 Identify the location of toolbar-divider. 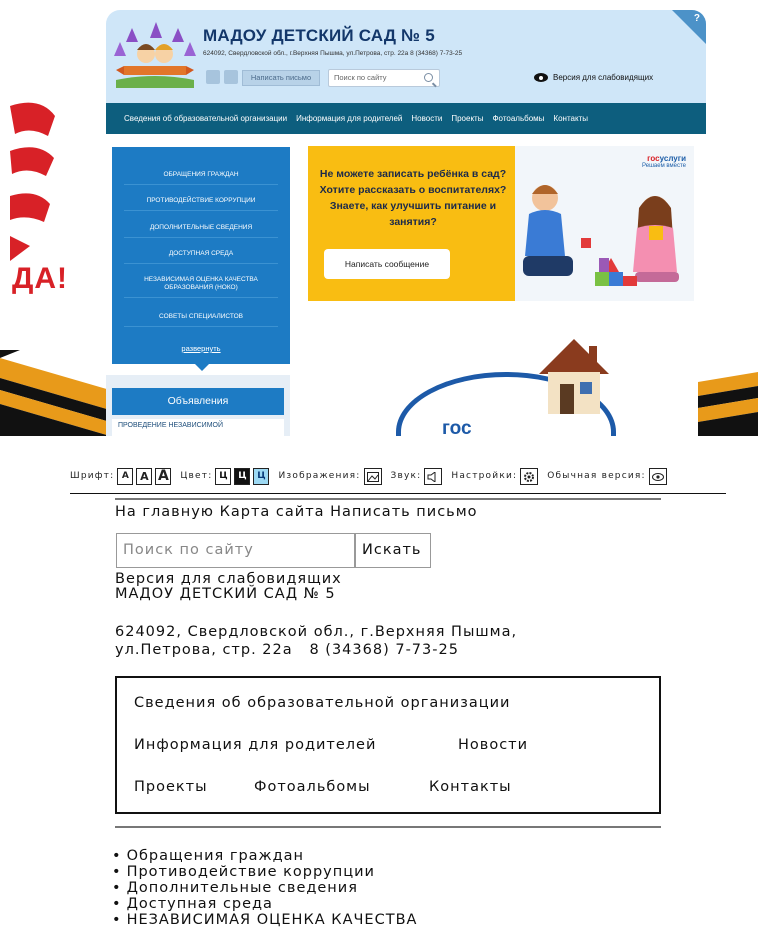
(398, 493).